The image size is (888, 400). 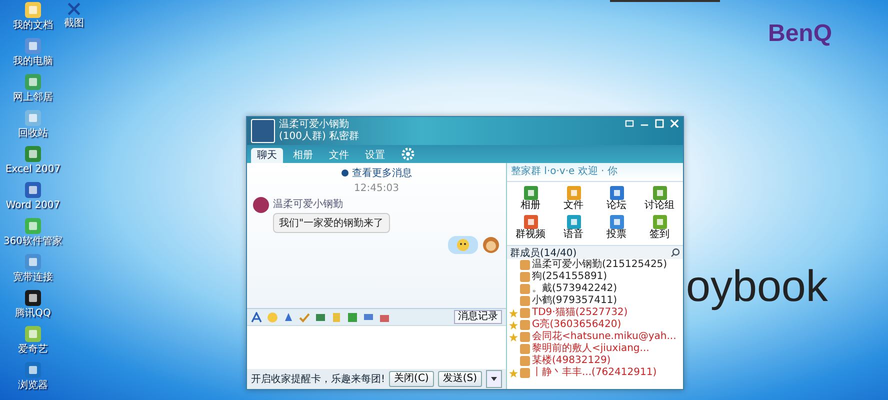 What do you see at coordinates (339, 155) in the screenshot?
I see `tab: 文件` at bounding box center [339, 155].